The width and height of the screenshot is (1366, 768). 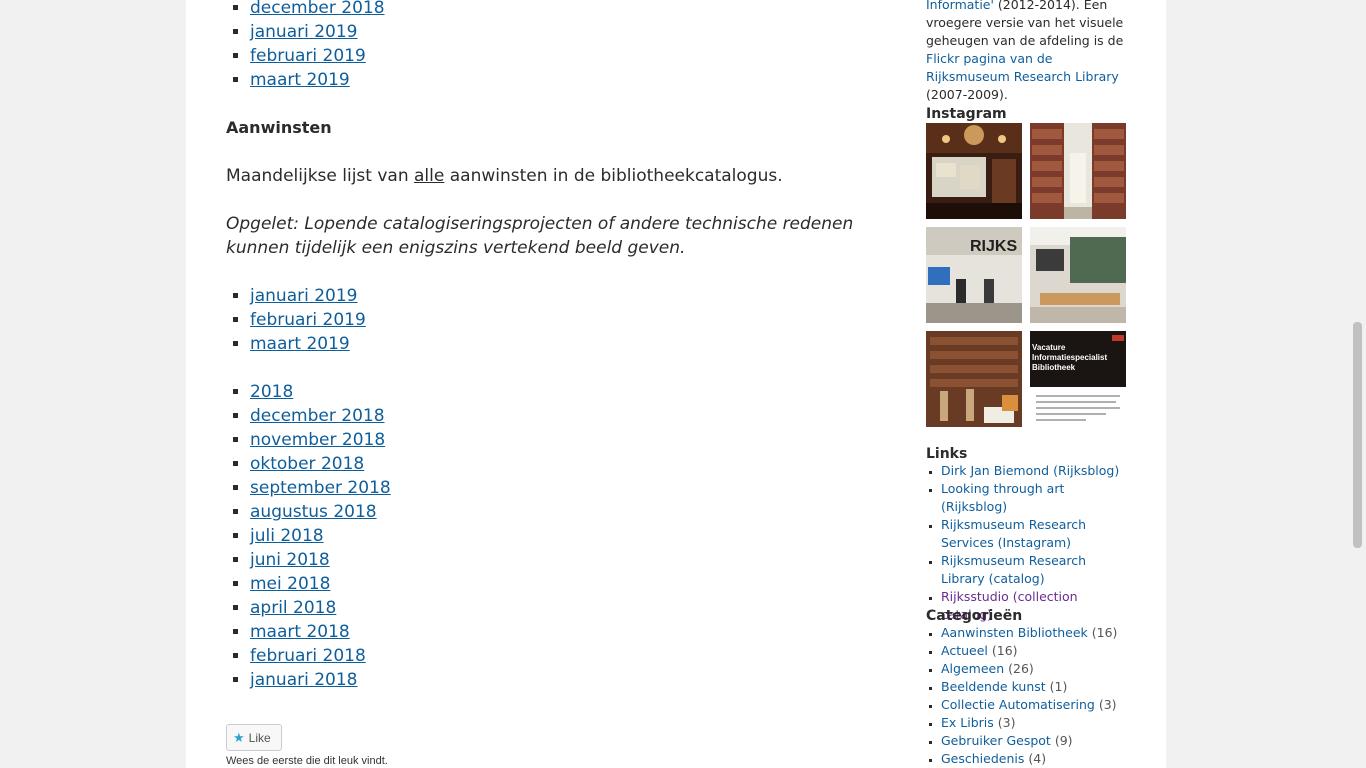 I want to click on category-count: (4), so click(x=1037, y=758).